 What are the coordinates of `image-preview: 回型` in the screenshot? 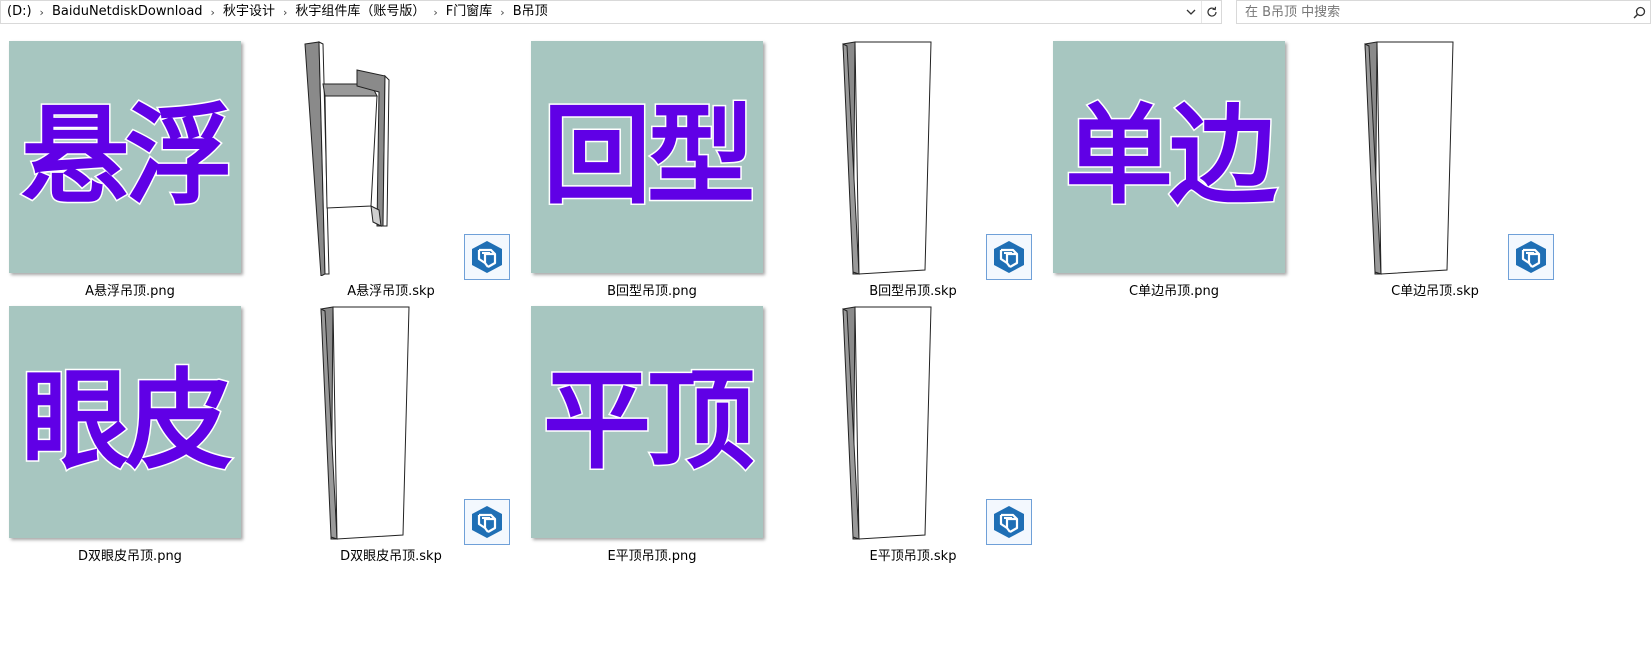 It's located at (647, 157).